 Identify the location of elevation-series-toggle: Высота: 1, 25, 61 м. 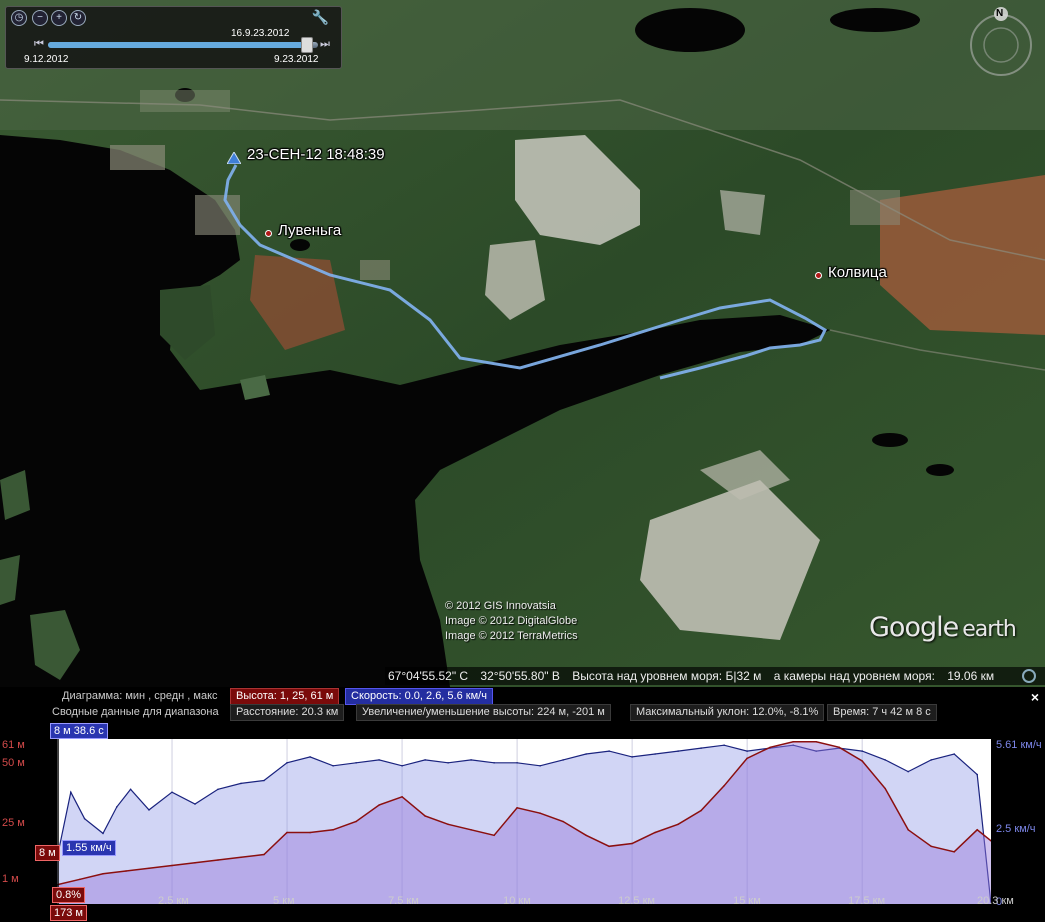
(285, 696).